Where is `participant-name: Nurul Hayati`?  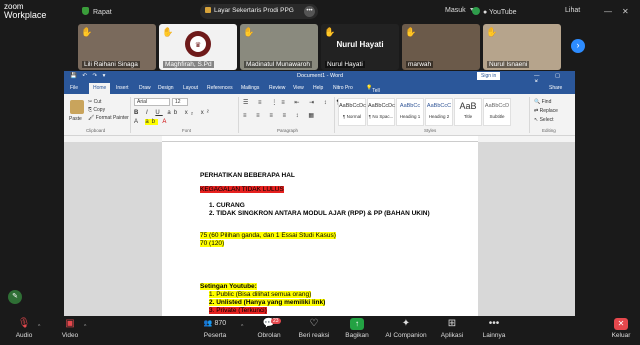 participant-name: Nurul Hayati is located at coordinates (345, 64).